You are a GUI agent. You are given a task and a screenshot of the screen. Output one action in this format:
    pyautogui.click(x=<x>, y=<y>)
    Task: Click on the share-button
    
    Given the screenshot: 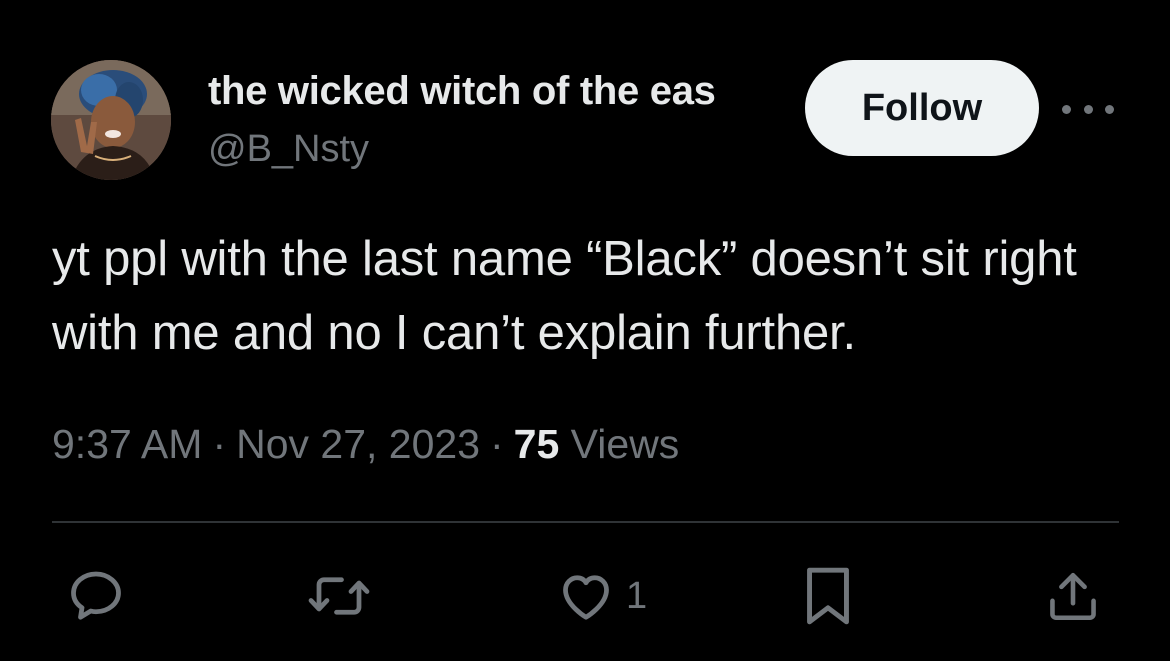 What is the action you would take?
    pyautogui.click(x=1073, y=596)
    